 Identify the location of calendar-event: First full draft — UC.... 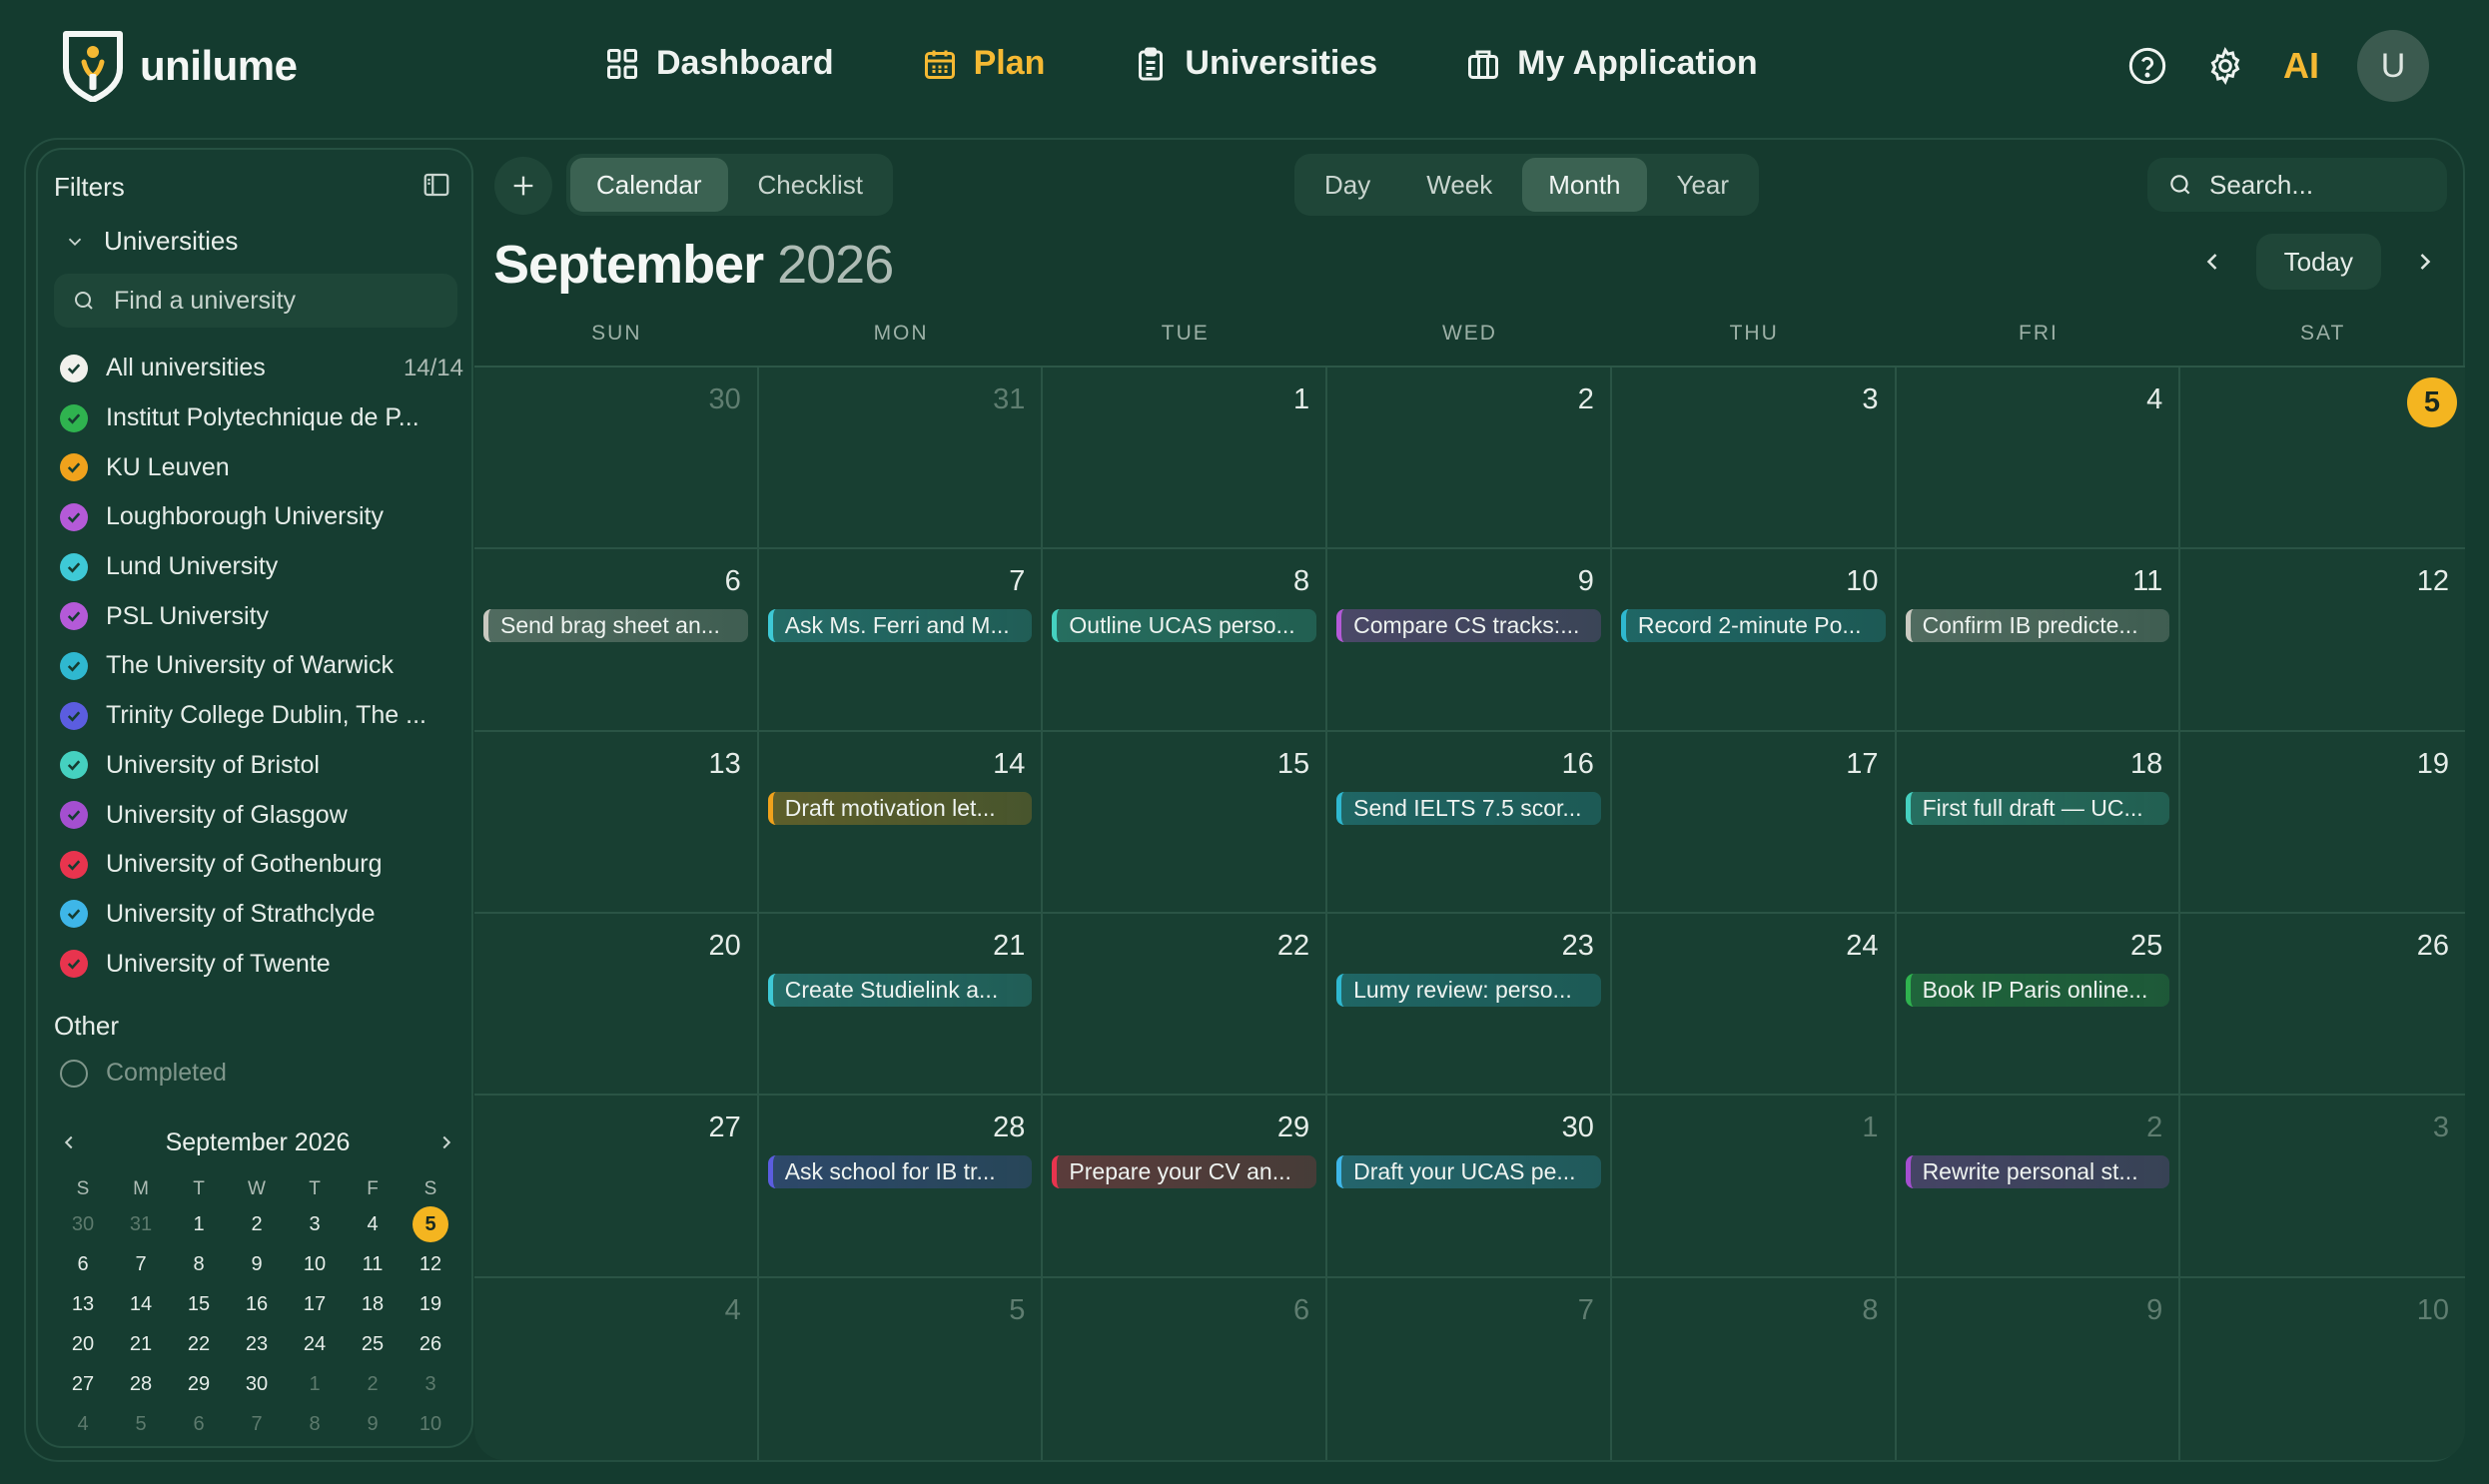
(2038, 808).